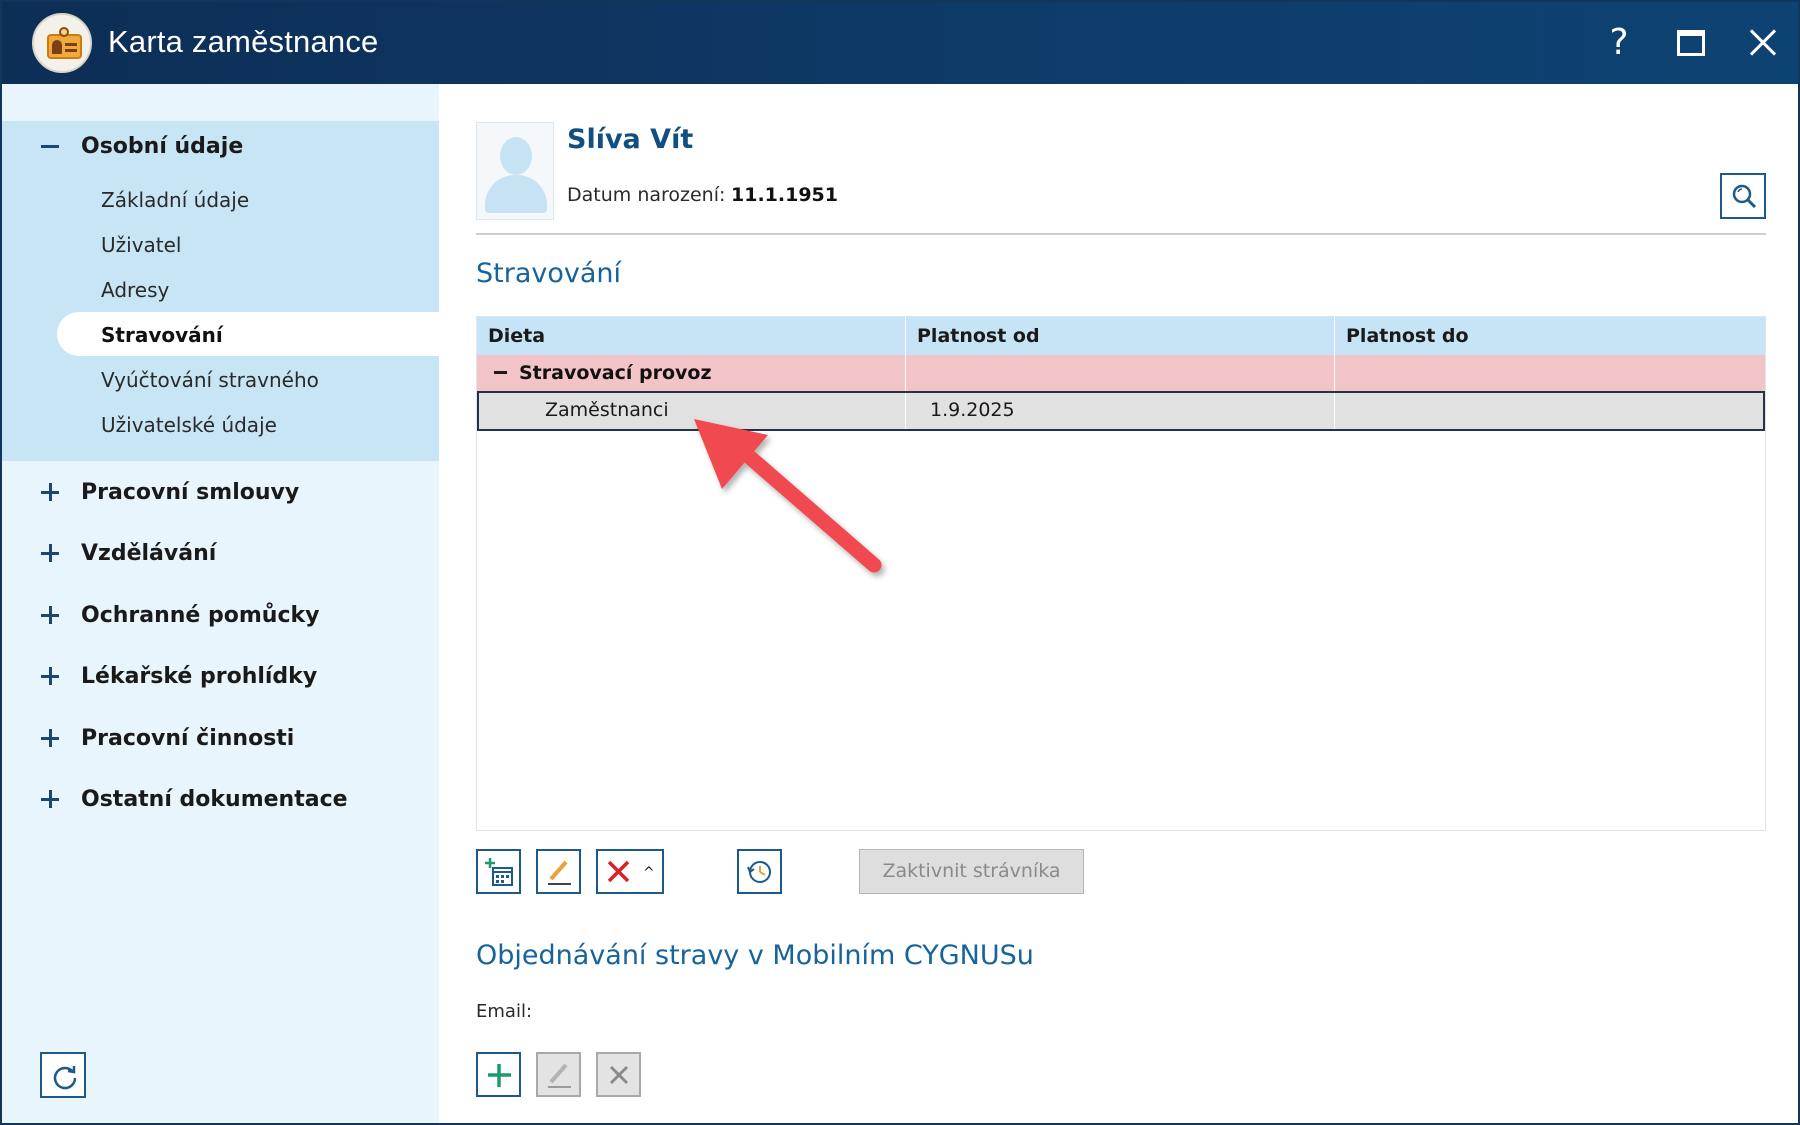 This screenshot has height=1125, width=1800. I want to click on help-icon: ?, so click(1619, 43).